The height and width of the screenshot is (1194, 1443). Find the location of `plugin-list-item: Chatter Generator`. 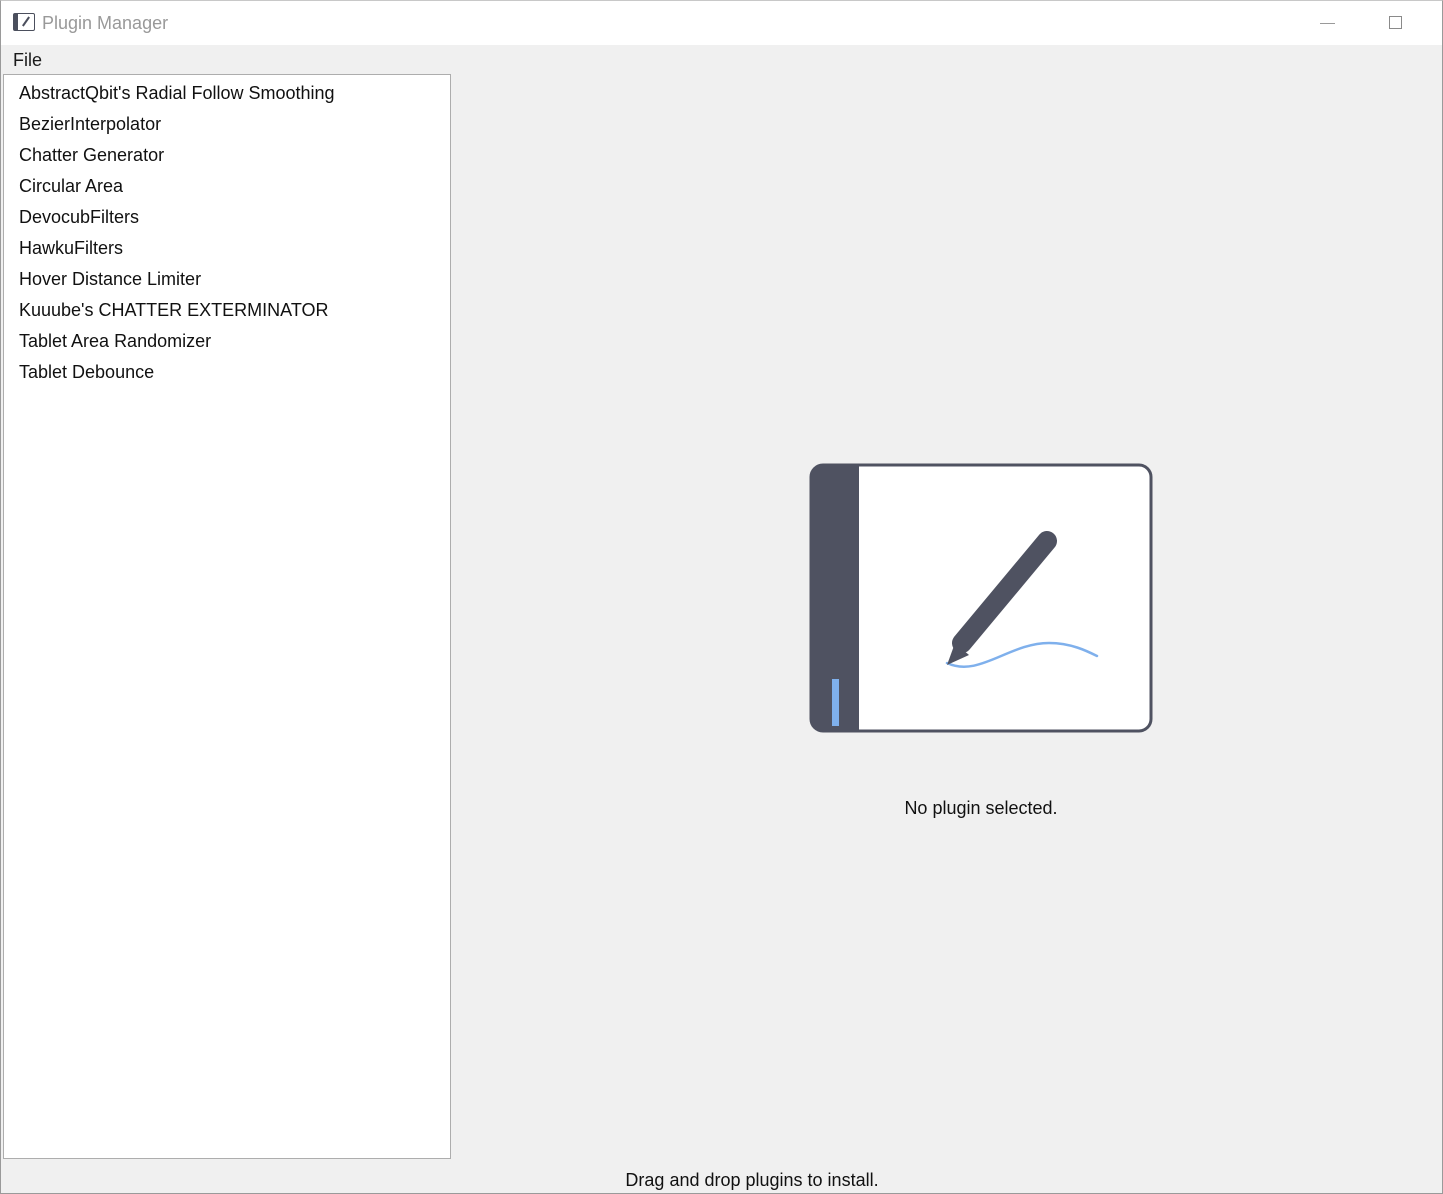

plugin-list-item: Chatter Generator is located at coordinates (227, 156).